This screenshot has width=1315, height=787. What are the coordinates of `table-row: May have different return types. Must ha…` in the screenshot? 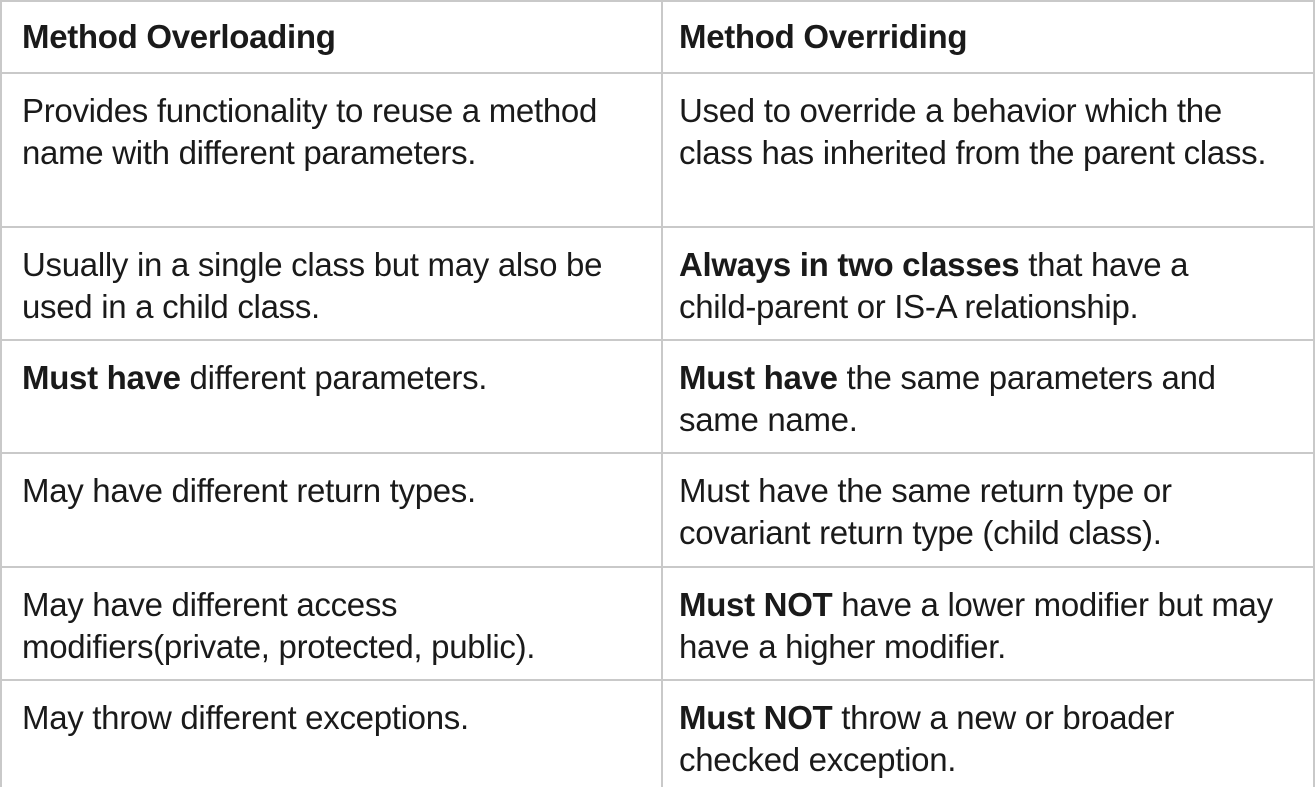 It's located at (657, 509).